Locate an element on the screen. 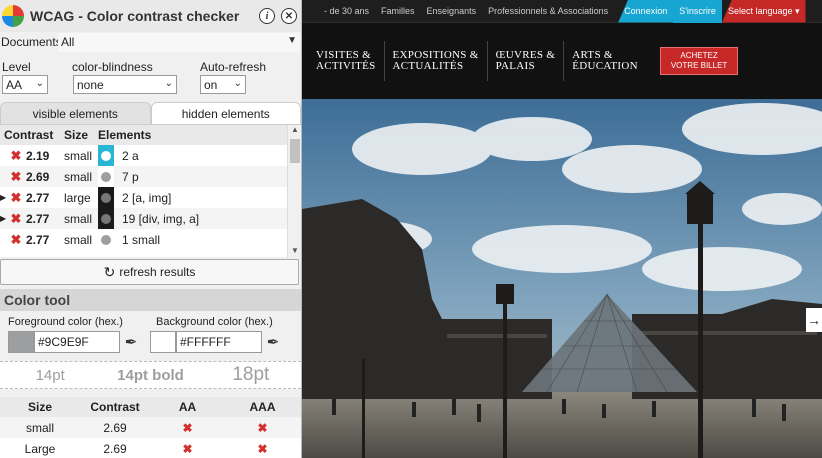 Image resolution: width=822 pixels, height=458 pixels. tab-visible-elements: visible elements is located at coordinates (75, 113).